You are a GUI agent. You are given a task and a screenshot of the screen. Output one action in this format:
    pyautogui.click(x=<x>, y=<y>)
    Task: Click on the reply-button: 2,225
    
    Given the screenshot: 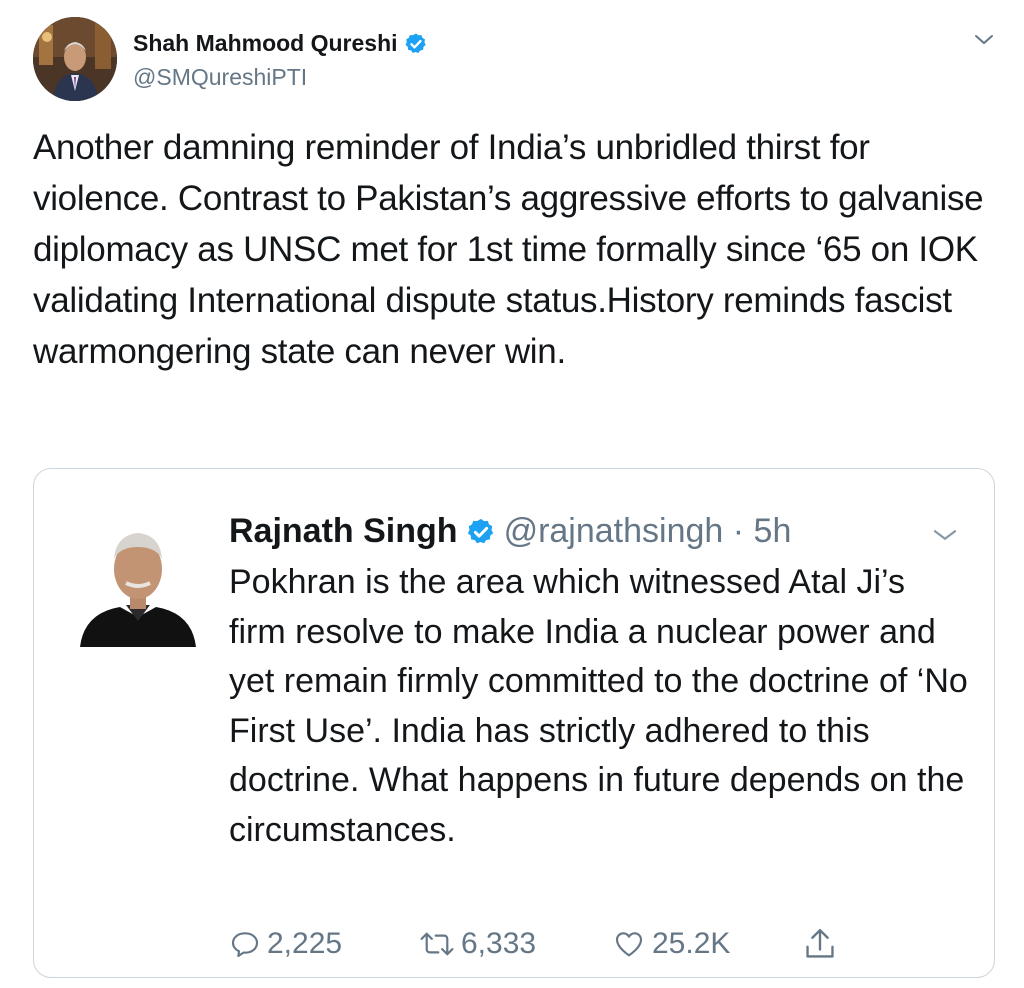 What is the action you would take?
    pyautogui.click(x=285, y=944)
    